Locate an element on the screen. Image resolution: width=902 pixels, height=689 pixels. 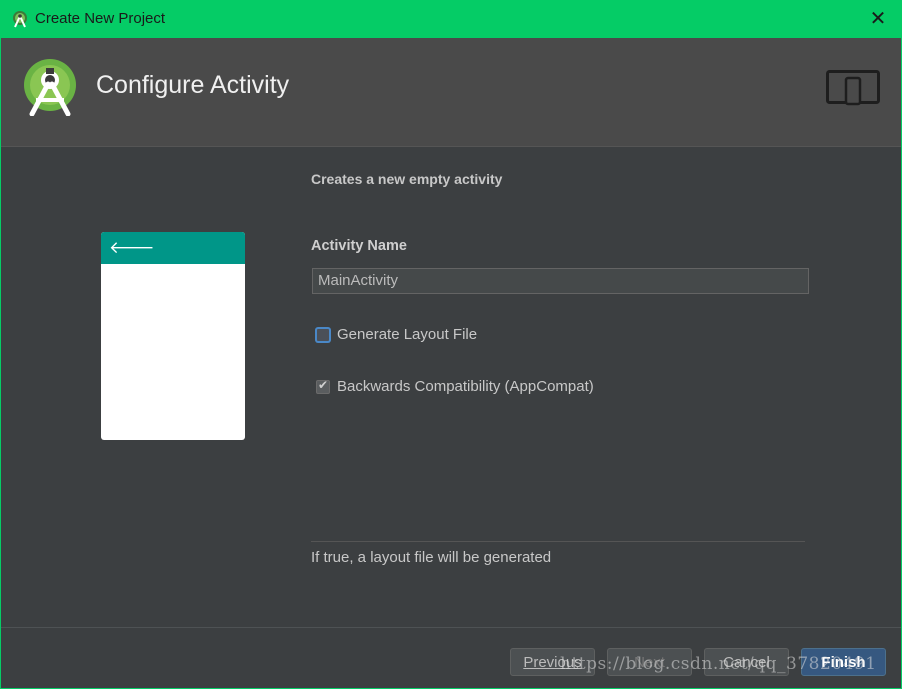
previous-label: Previous is located at coordinates (552, 662).